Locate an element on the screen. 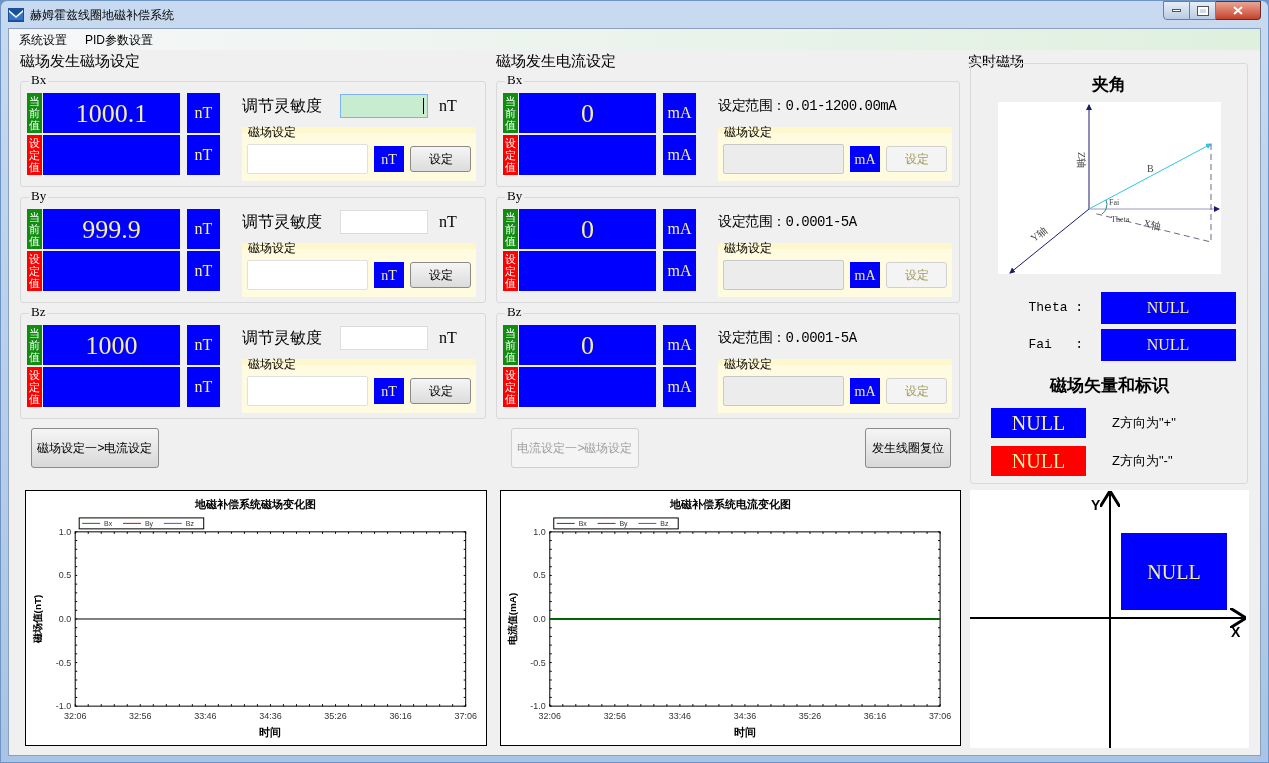 The width and height of the screenshot is (1269, 763). y-axis-title: 电流值(mA) is located at coordinates (512, 619).